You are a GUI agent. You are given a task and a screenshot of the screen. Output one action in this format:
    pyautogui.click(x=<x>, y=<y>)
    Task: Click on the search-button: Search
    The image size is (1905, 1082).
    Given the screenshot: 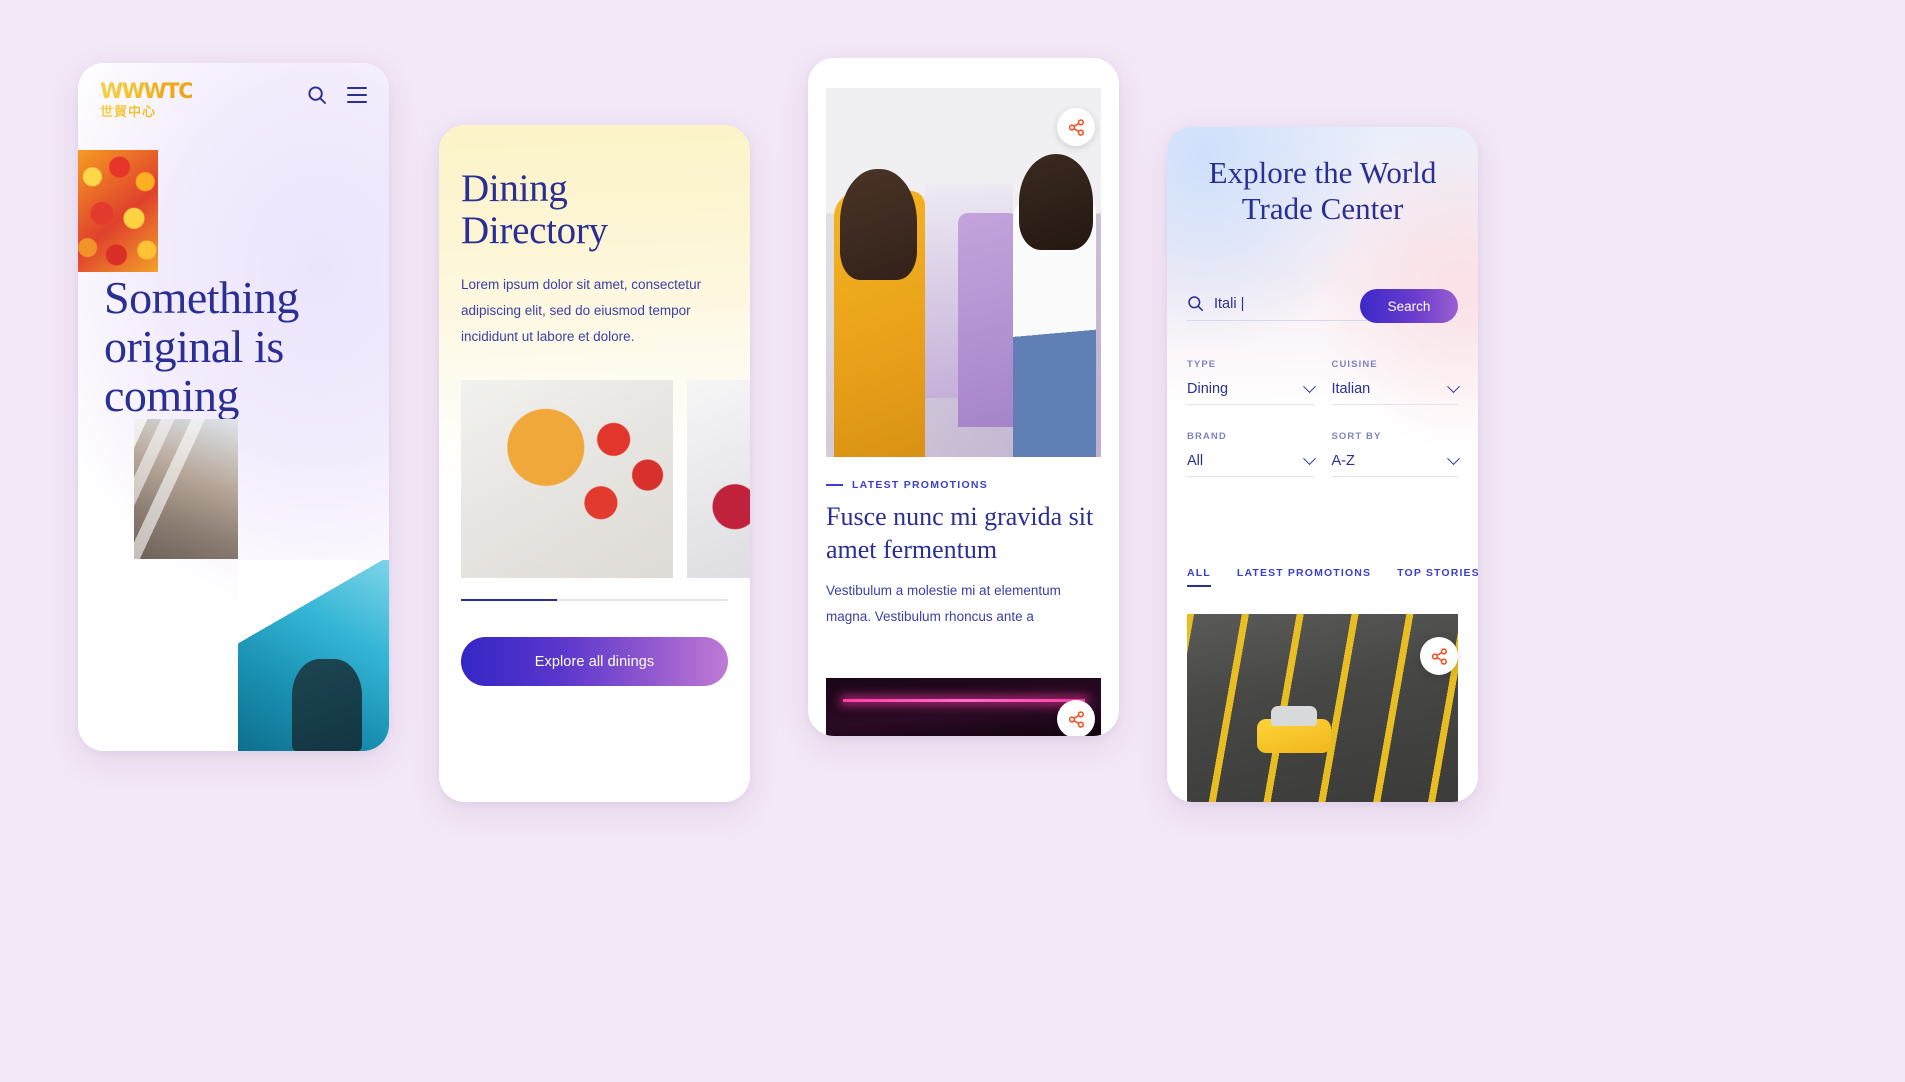 What is the action you would take?
    pyautogui.click(x=1409, y=306)
    